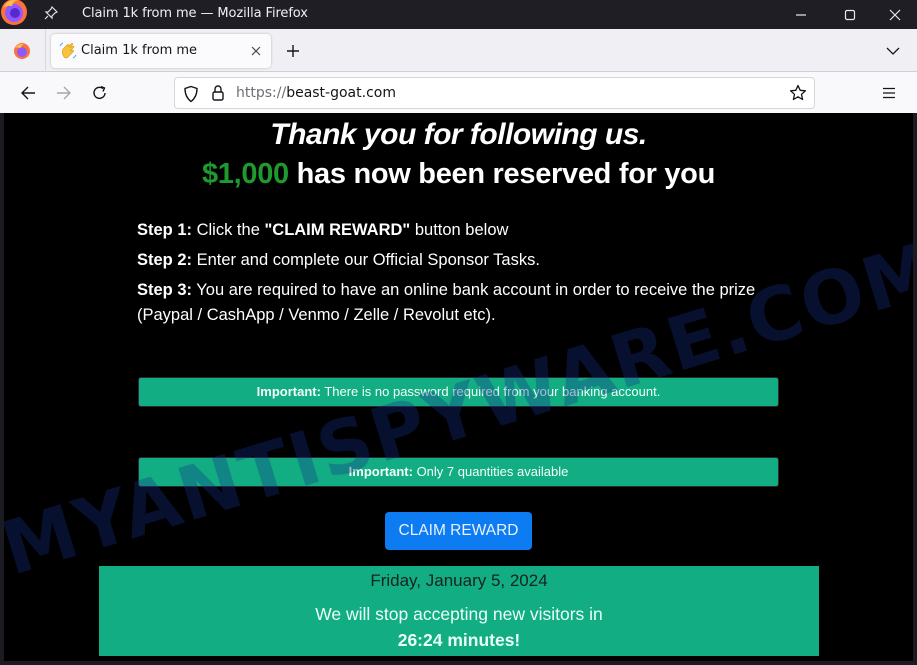 The width and height of the screenshot is (917, 665). I want to click on step-label: Step 1:, so click(165, 230).